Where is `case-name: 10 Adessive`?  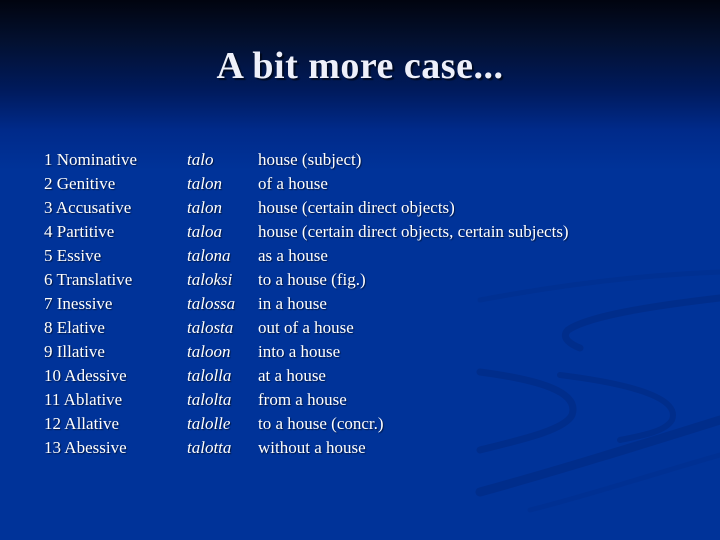 case-name: 10 Adessive is located at coordinates (85, 375).